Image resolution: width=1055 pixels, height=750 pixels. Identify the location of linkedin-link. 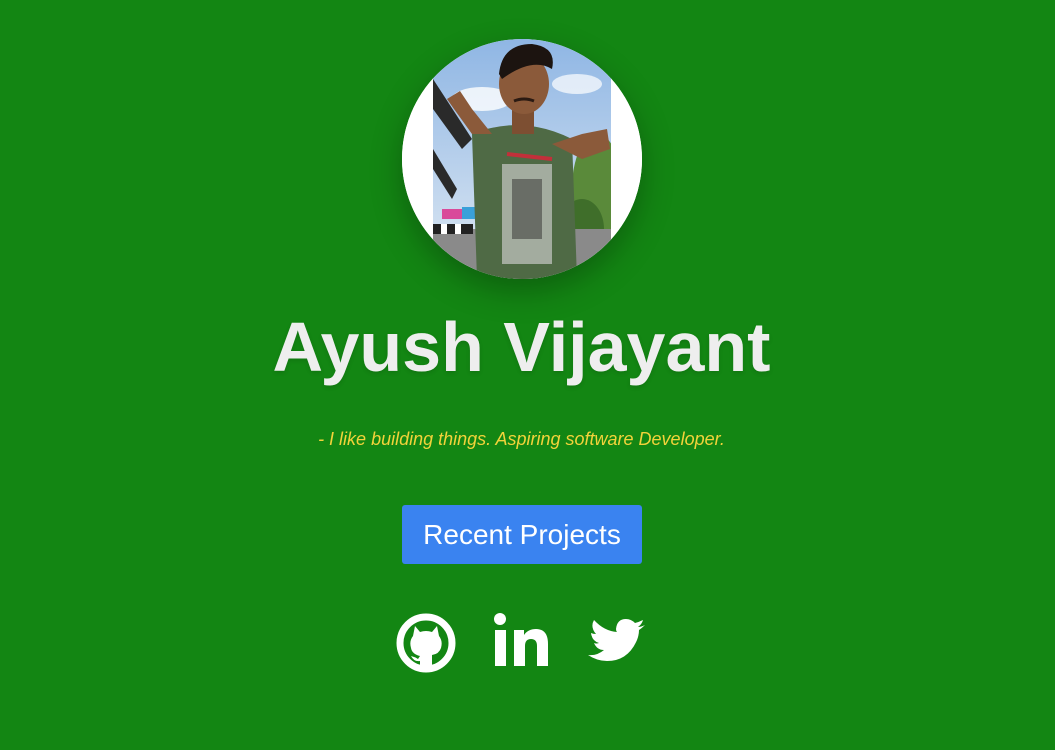
(522, 643).